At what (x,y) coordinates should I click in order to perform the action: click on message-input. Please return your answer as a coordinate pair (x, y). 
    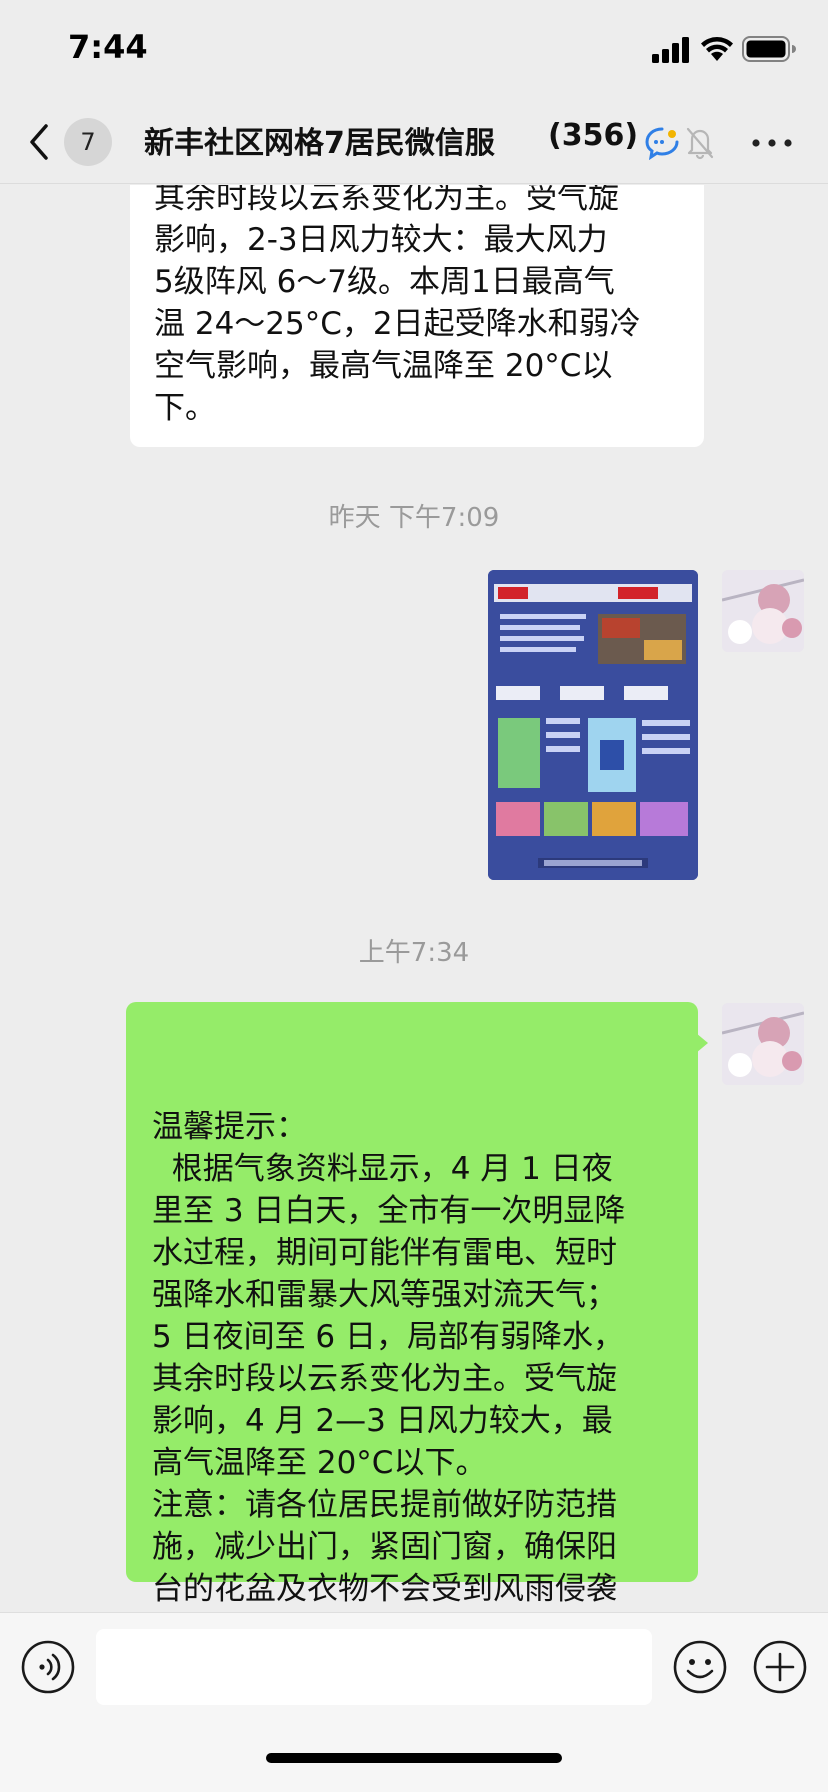
    Looking at the image, I should click on (374, 1667).